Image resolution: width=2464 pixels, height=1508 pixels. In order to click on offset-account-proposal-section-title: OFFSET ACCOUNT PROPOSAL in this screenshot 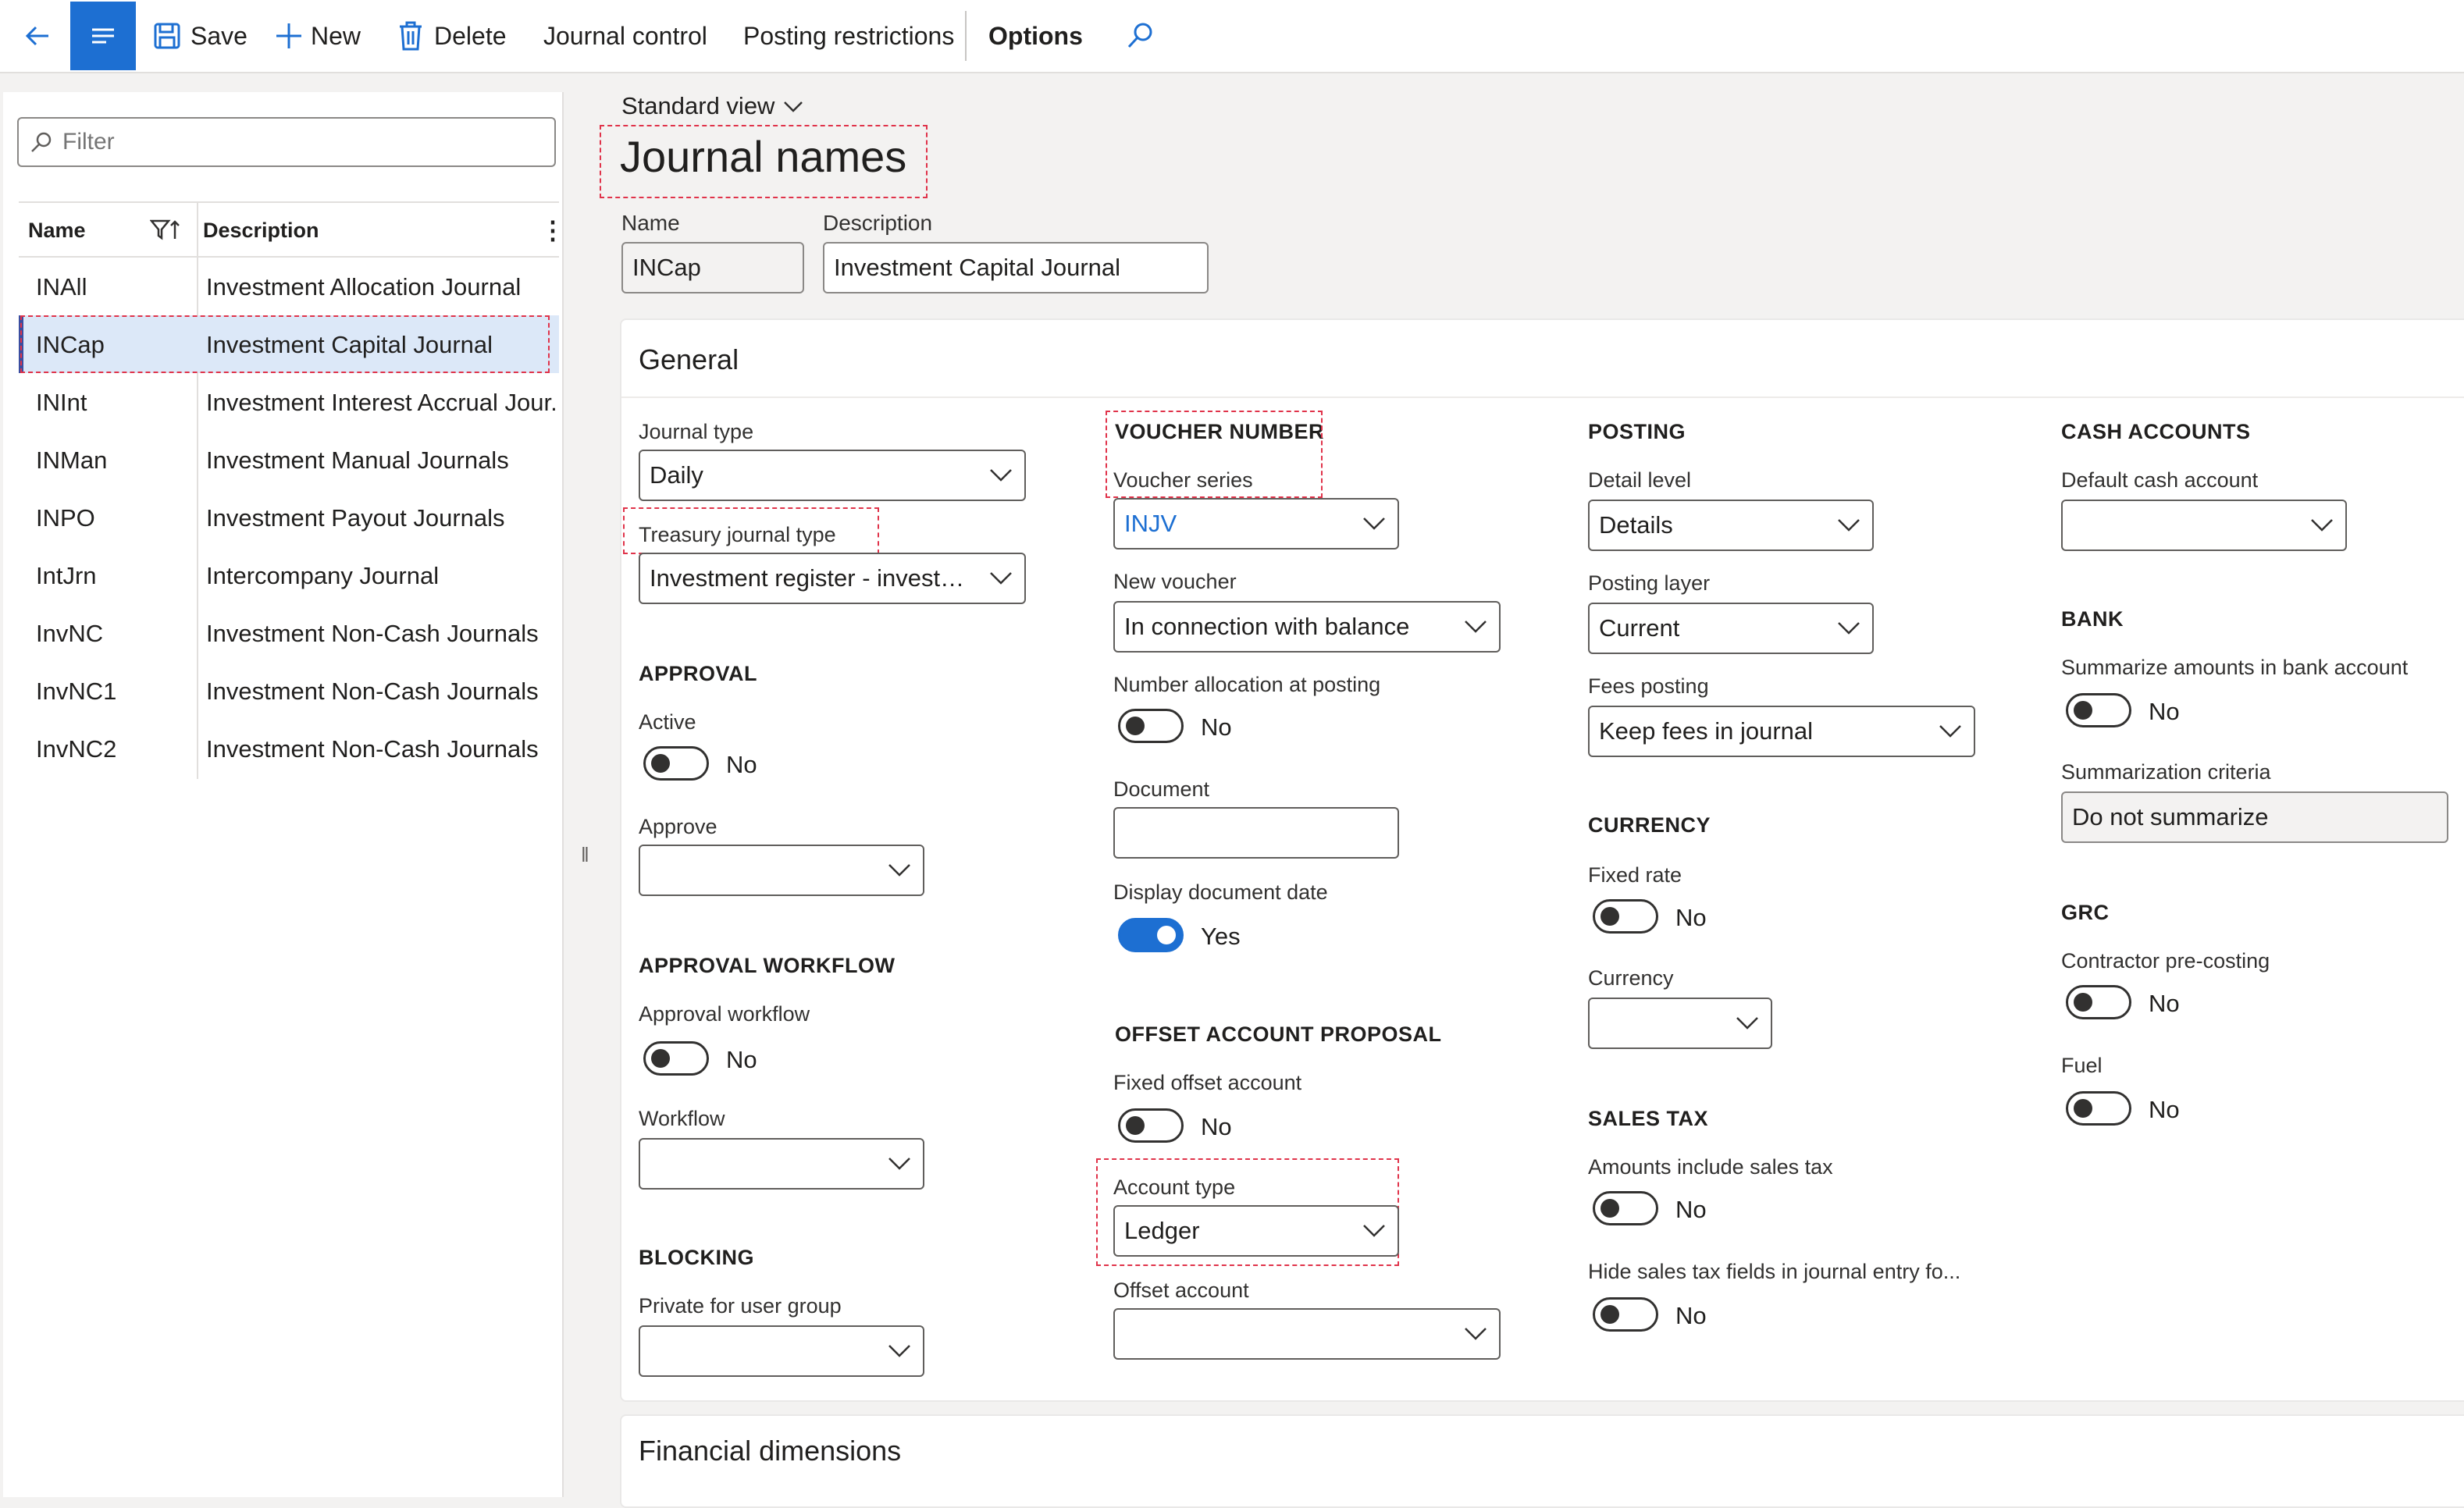, I will do `click(1279, 1034)`.